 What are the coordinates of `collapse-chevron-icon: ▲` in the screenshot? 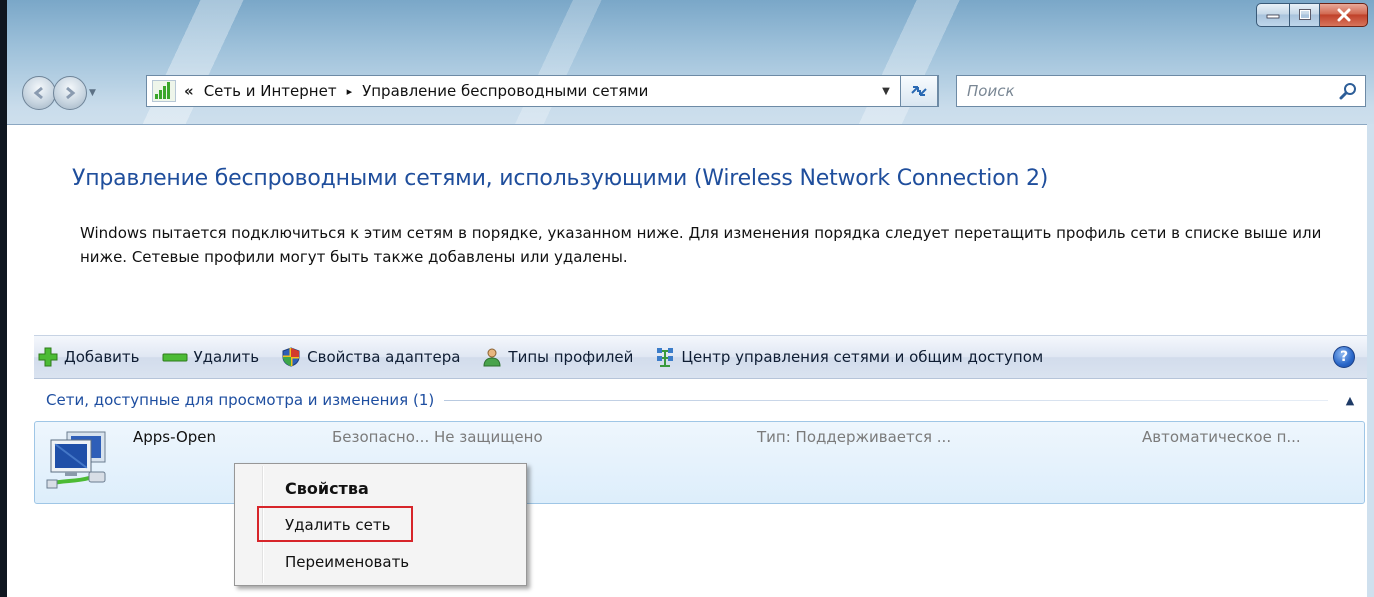 It's located at (1350, 400).